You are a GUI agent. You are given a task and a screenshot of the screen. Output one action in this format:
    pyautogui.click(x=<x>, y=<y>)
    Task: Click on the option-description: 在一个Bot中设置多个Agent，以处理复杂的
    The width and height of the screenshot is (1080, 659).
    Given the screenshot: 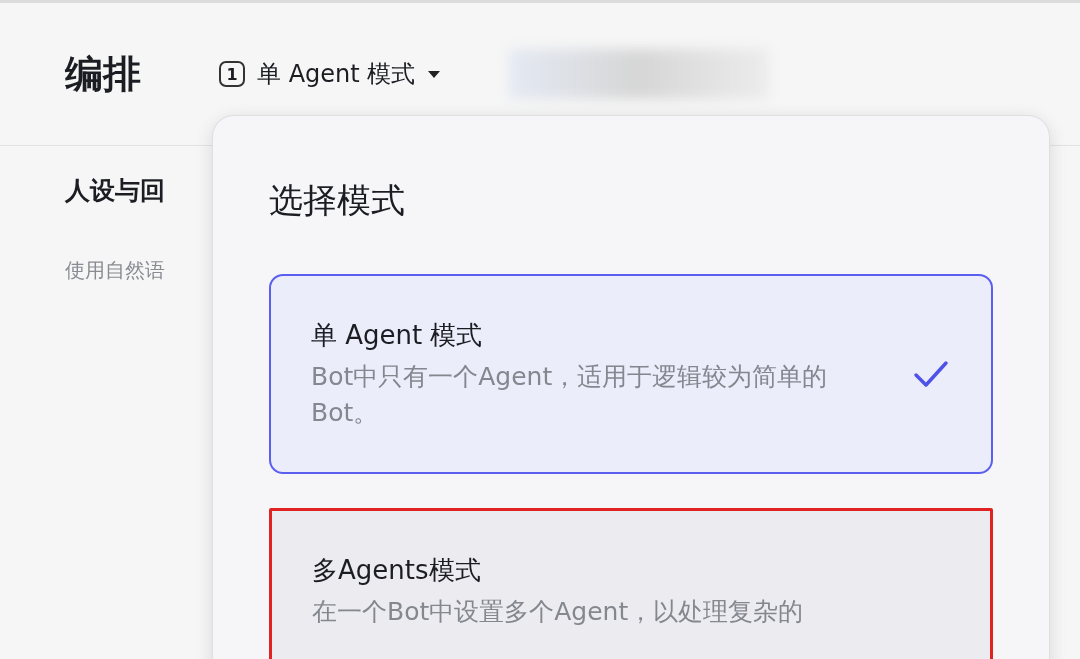 What is the action you would take?
    pyautogui.click(x=558, y=611)
    